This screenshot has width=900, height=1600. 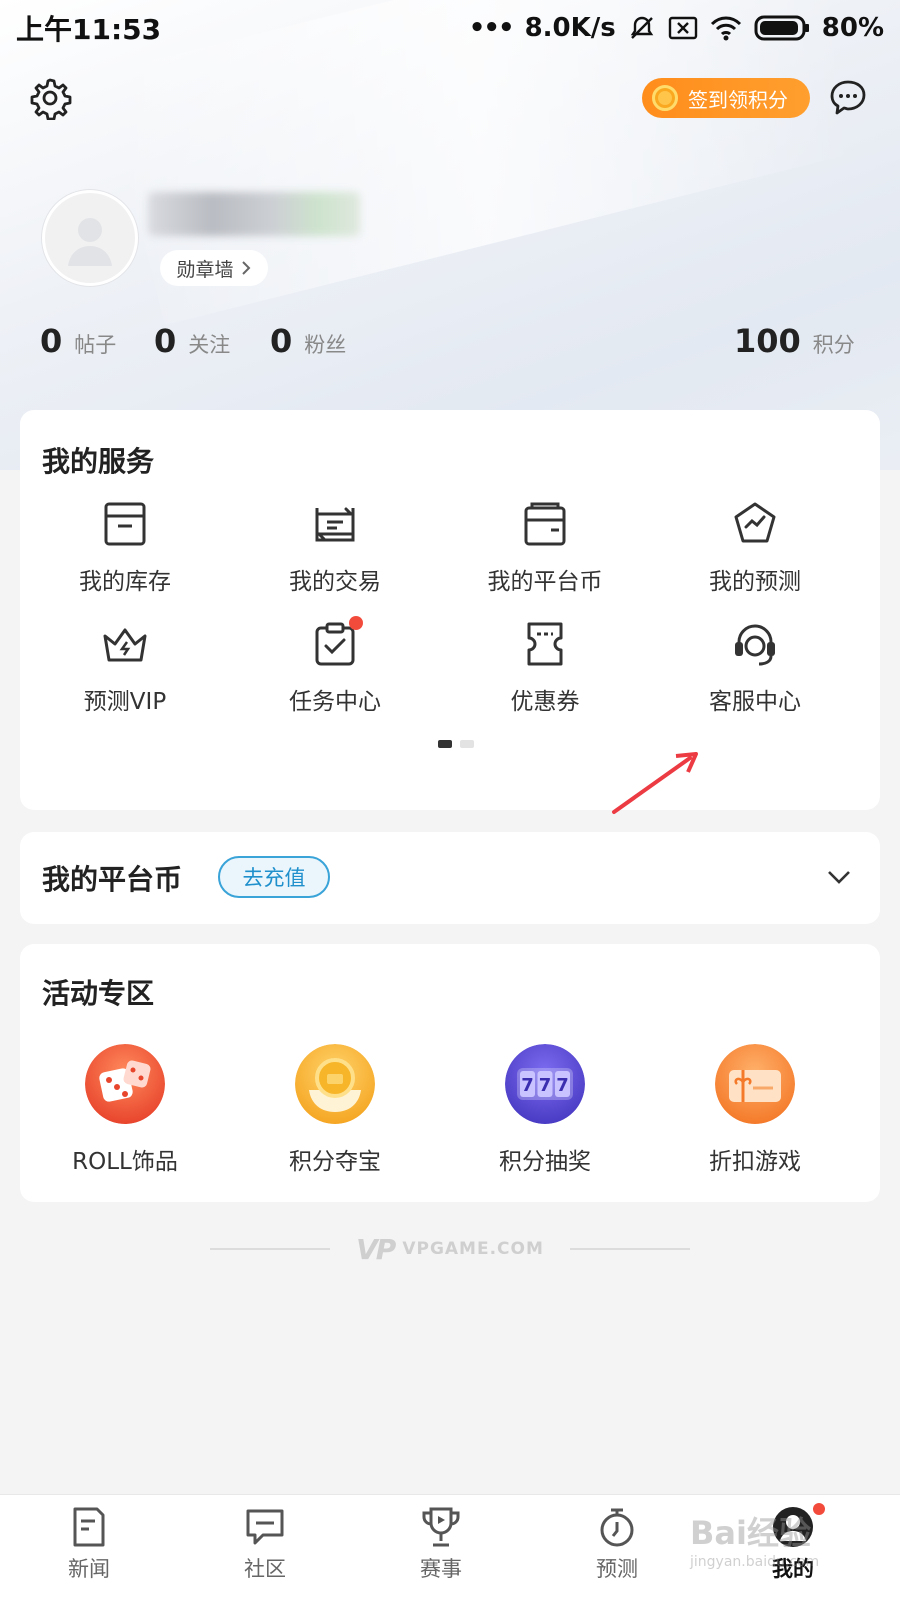 I want to click on service-trade: 我的交易, so click(x=335, y=555).